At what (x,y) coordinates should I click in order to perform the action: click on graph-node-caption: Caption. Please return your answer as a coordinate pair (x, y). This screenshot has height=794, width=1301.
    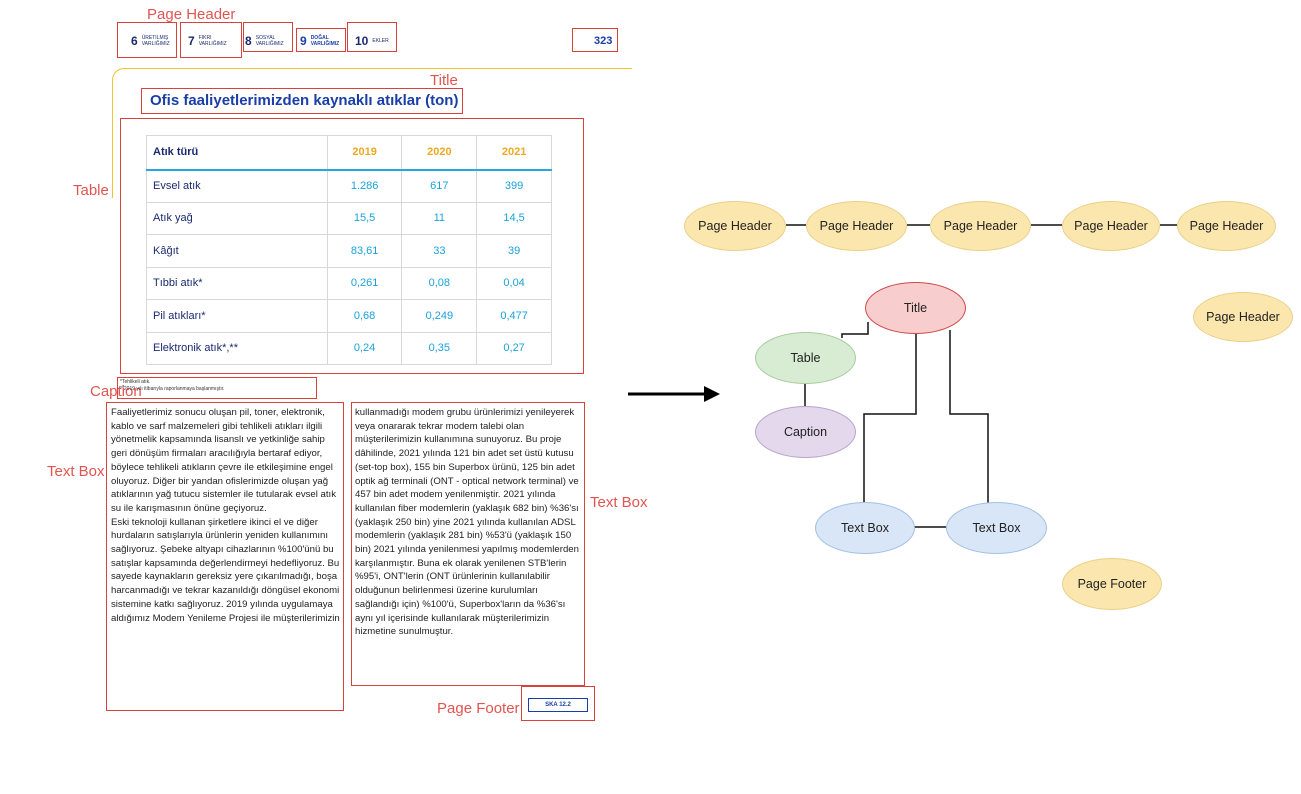
    Looking at the image, I should click on (805, 432).